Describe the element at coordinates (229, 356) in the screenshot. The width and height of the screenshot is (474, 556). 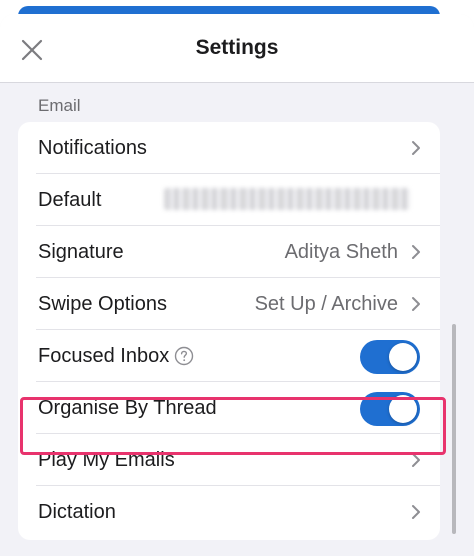
I see `row-focused-inbox: Focused Inbox` at that location.